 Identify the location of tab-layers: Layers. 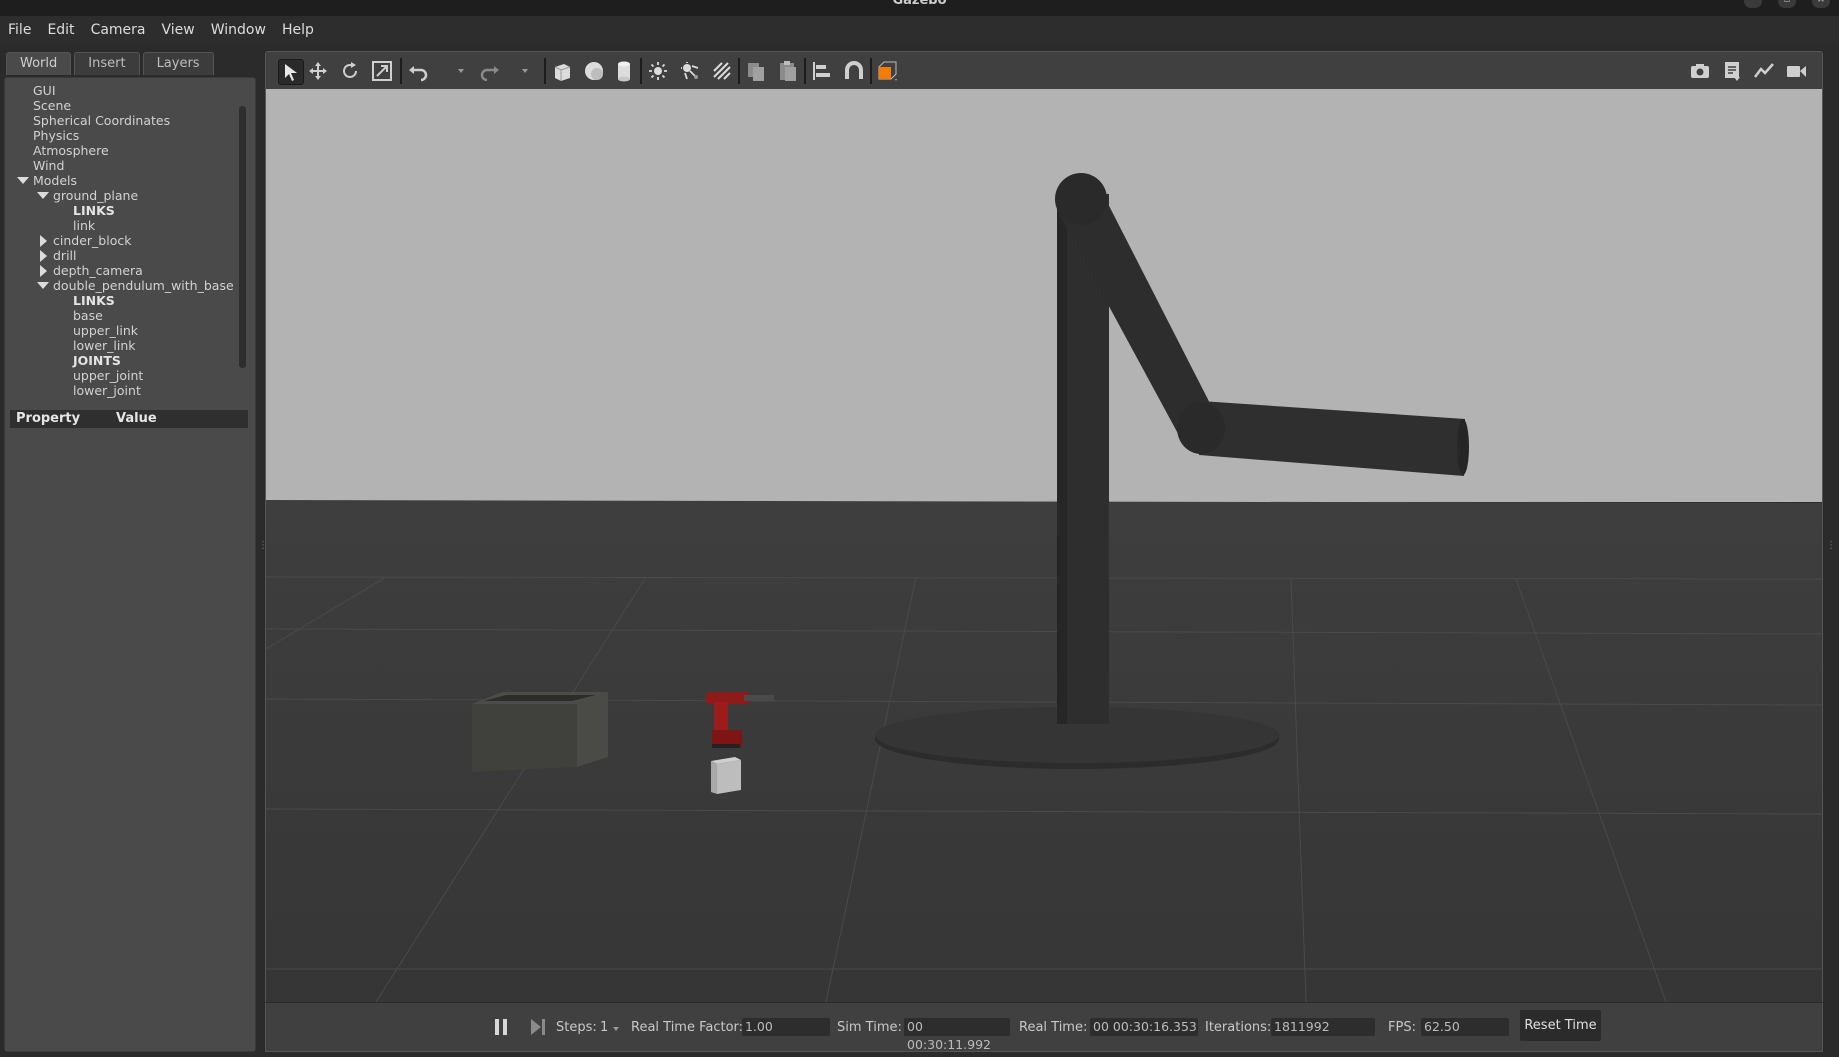
(178, 63).